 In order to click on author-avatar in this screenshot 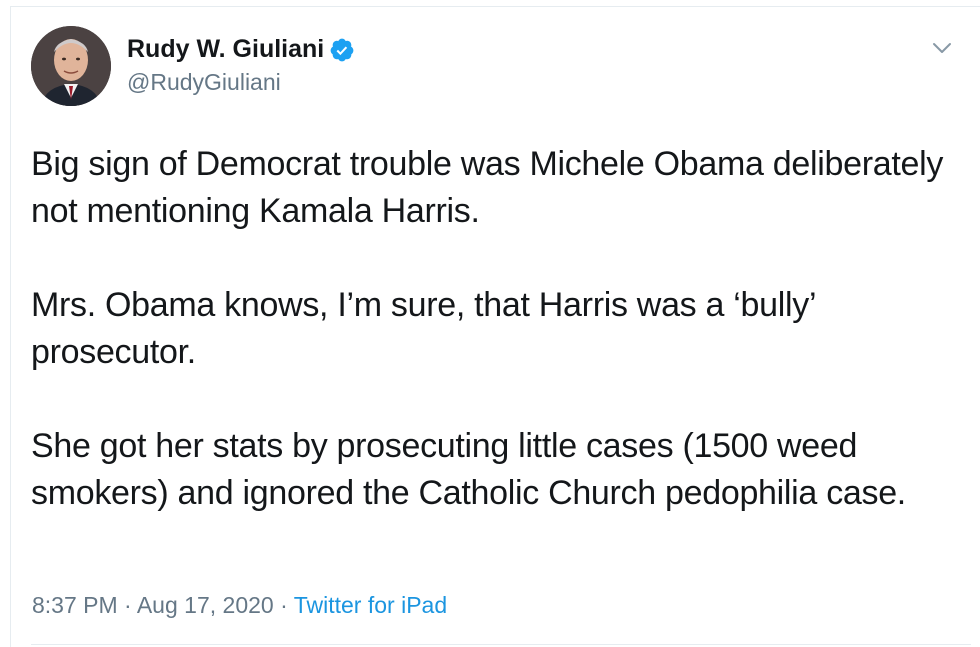, I will do `click(71, 66)`.